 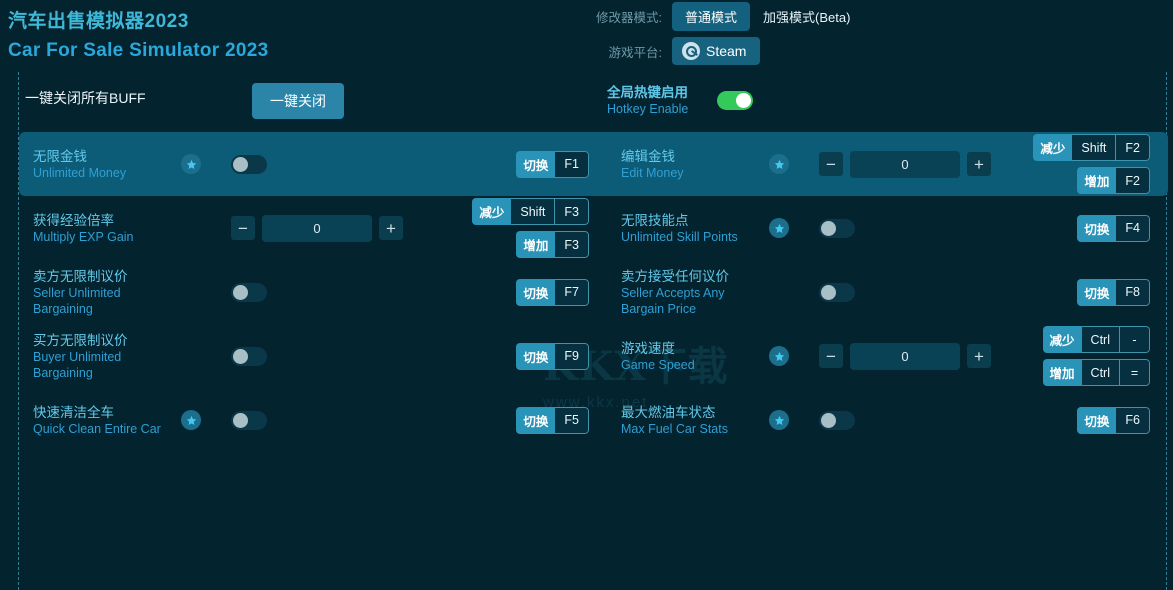 I want to click on hotkey-action-label: 减少, so click(x=1062, y=339).